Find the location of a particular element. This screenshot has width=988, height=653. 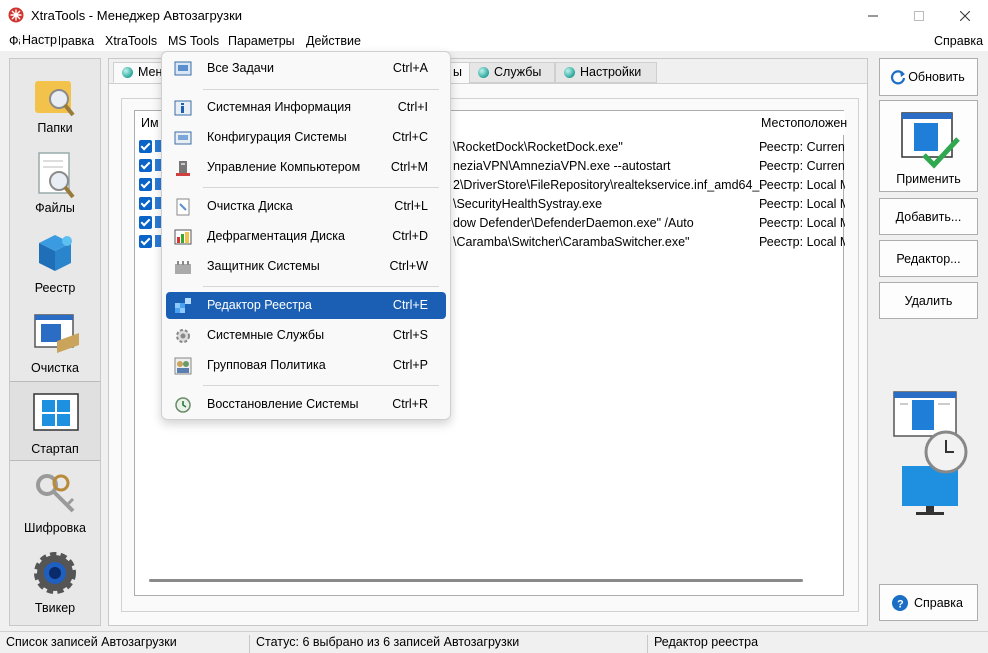

window-title: XtraTools - Менеджер Автозагрузки is located at coordinates (137, 15).